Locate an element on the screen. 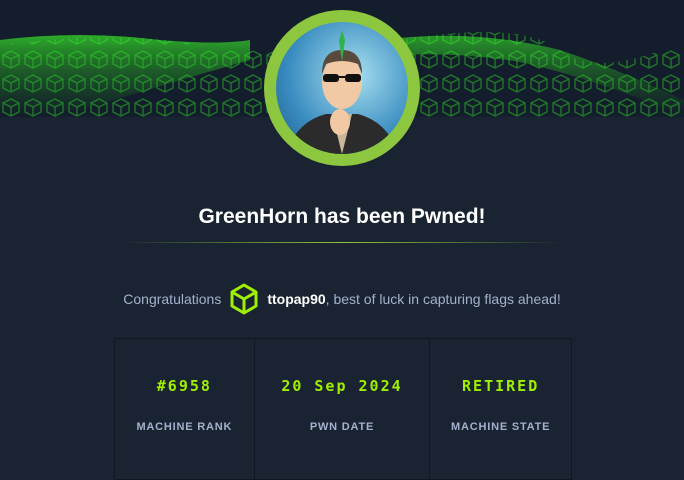 This screenshot has height=480, width=684. stat-label: PWN DATE is located at coordinates (342, 427).